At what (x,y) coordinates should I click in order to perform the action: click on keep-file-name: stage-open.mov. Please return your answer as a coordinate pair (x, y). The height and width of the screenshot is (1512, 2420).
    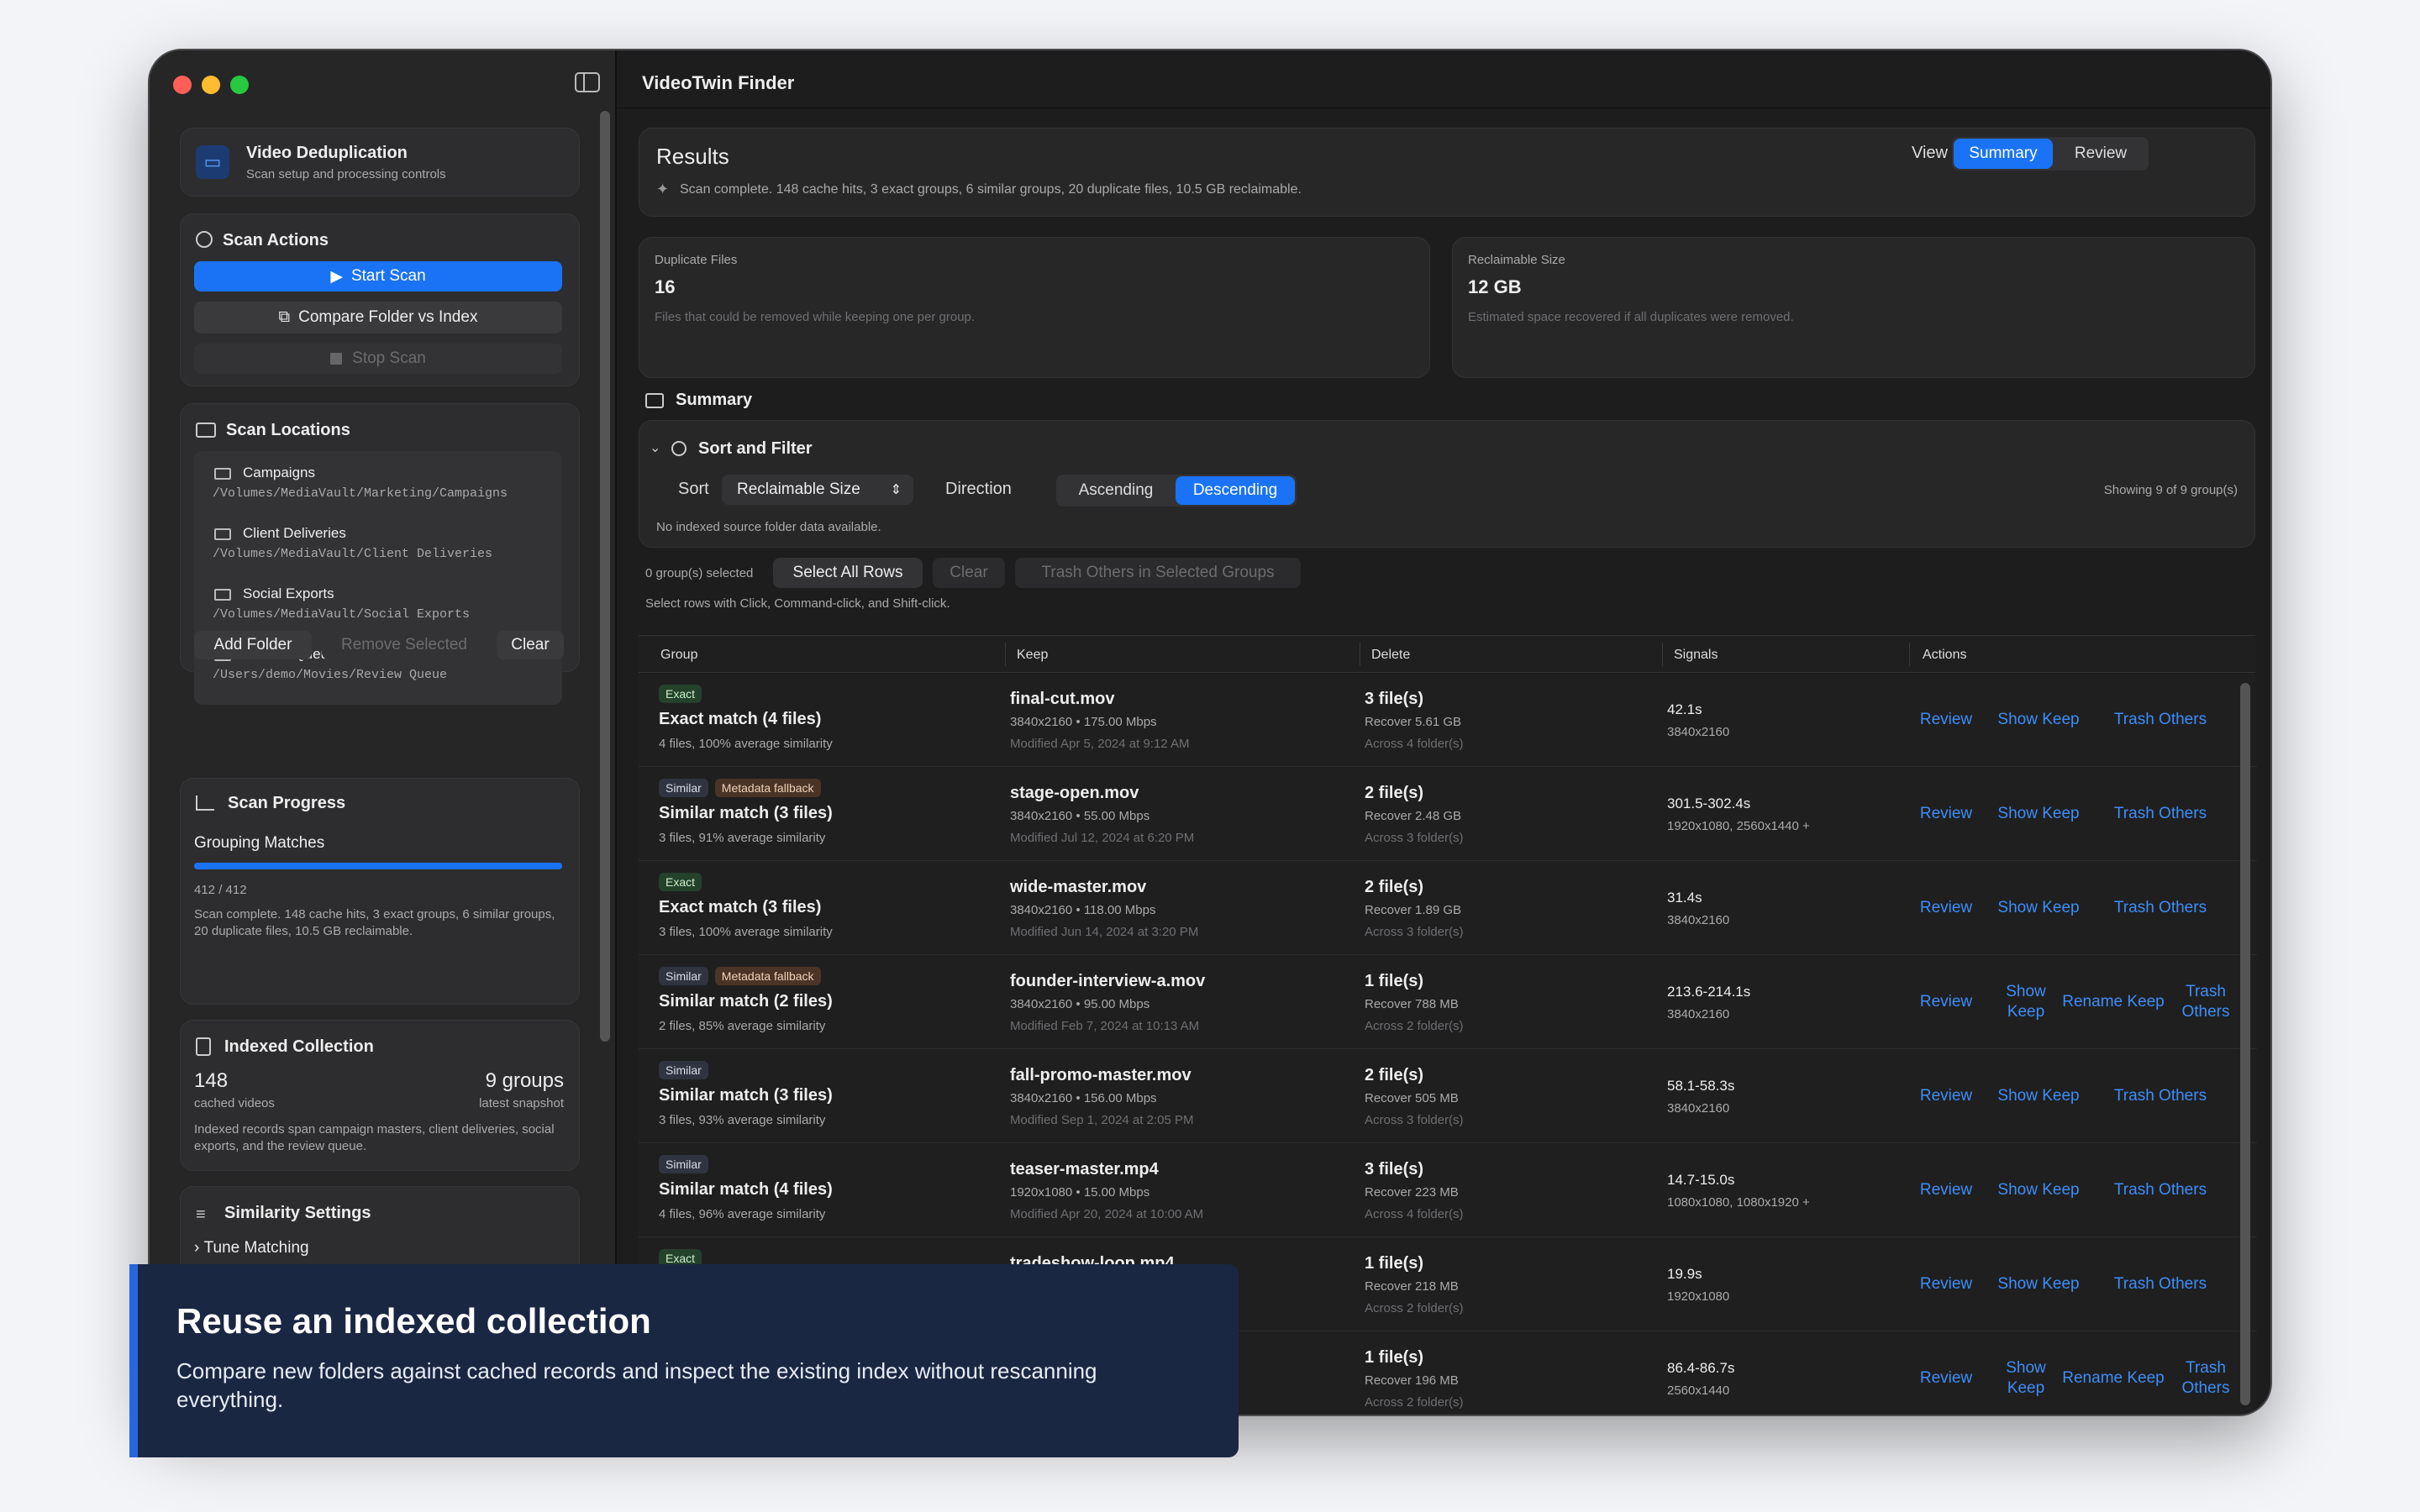
    Looking at the image, I should click on (1074, 793).